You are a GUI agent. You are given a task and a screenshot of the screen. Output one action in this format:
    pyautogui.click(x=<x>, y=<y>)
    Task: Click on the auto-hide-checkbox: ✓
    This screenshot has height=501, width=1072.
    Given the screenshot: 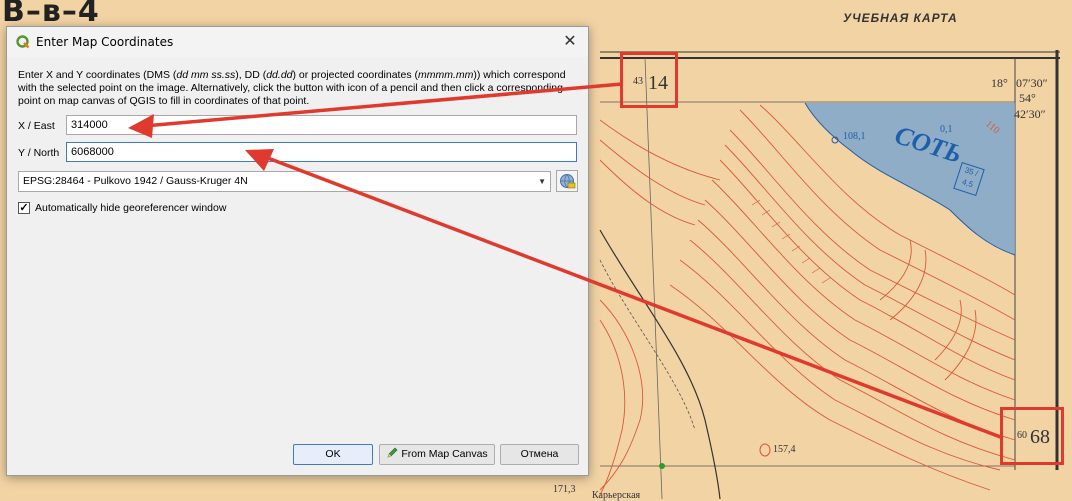 What is the action you would take?
    pyautogui.click(x=24, y=208)
    